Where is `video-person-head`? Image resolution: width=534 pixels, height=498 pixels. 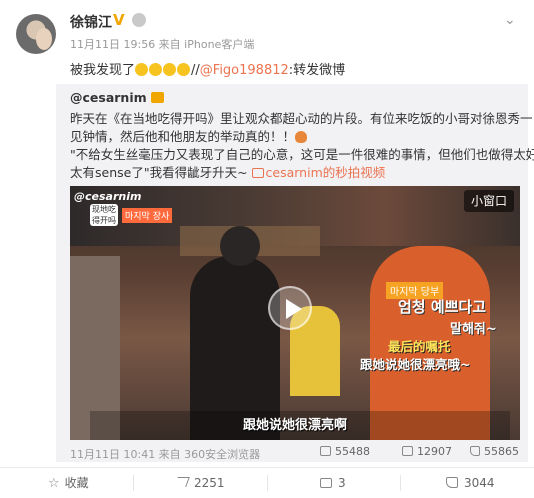
video-person-head is located at coordinates (240, 246).